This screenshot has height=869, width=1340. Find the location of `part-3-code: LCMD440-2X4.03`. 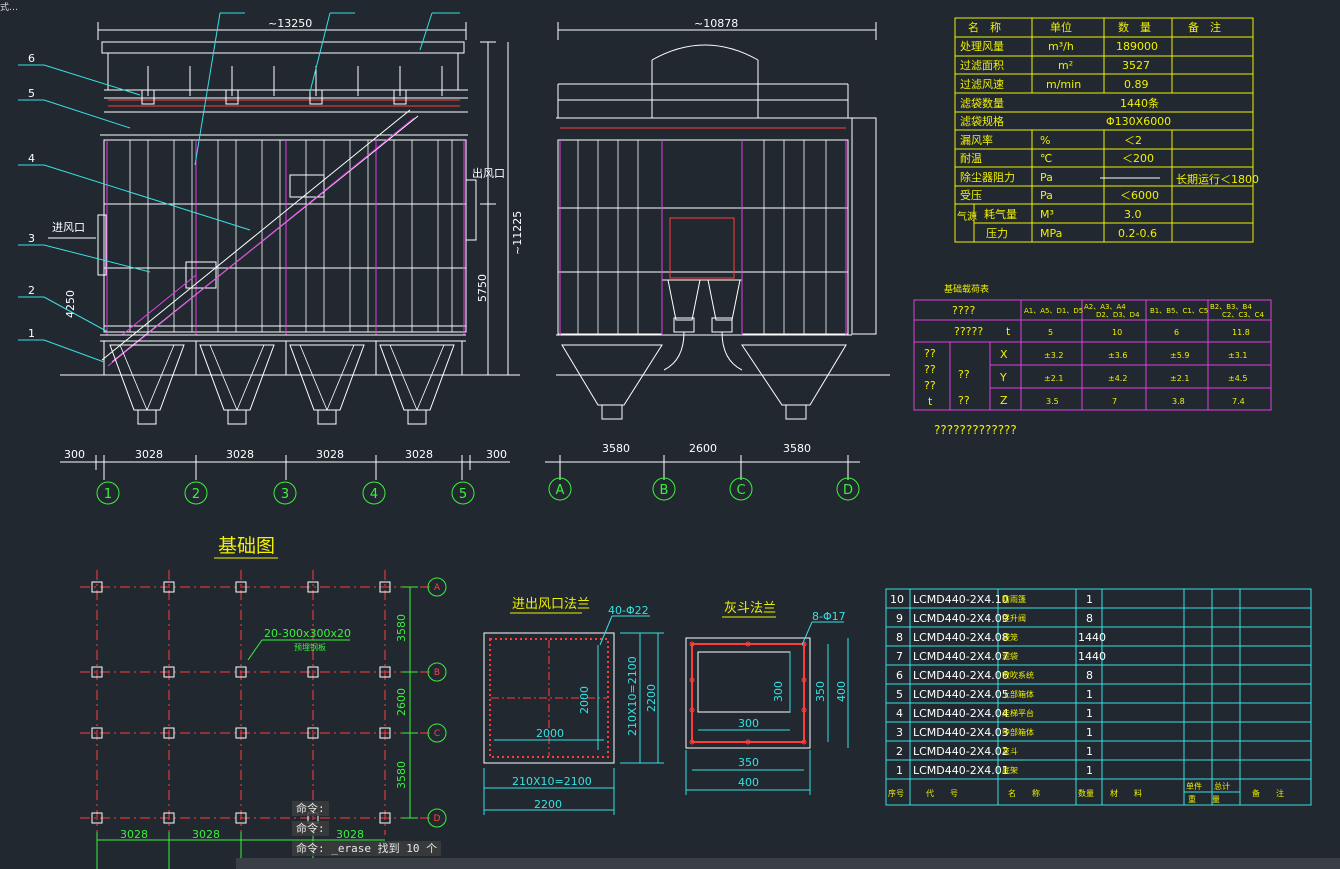

part-3-code: LCMD440-2X4.03 is located at coordinates (961, 732).